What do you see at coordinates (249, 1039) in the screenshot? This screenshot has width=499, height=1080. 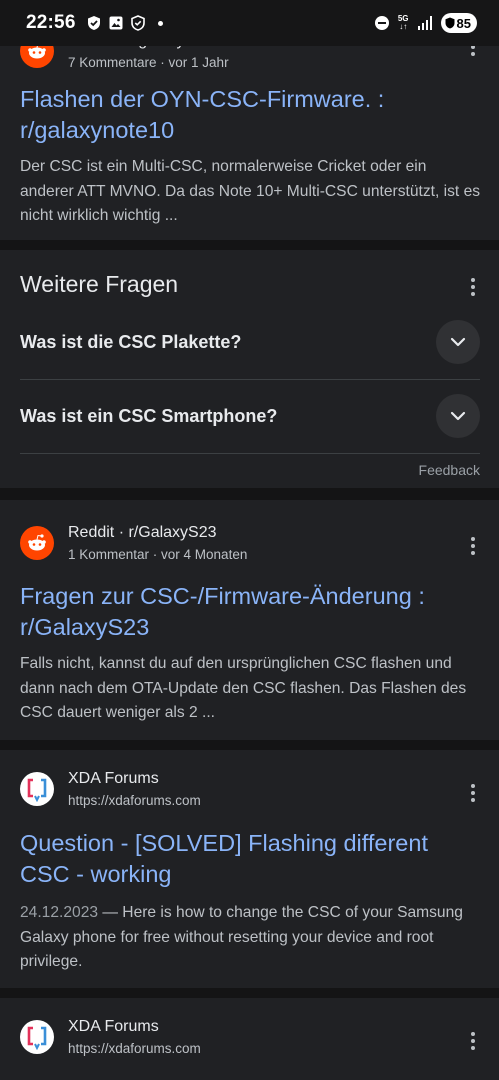 I see `result-card-4: XDA Forums https://xdaforums.com` at bounding box center [249, 1039].